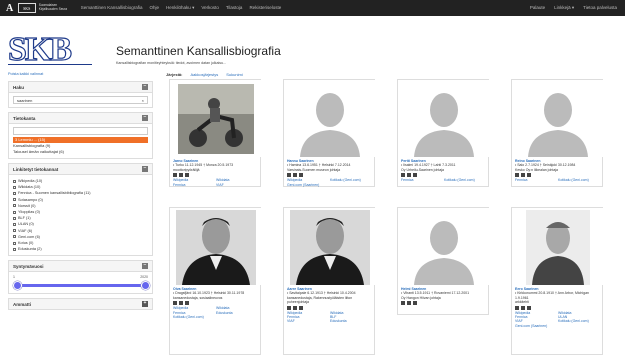  I want to click on source-item: Talousel ämän vaikuttajat (6), so click(80, 152).